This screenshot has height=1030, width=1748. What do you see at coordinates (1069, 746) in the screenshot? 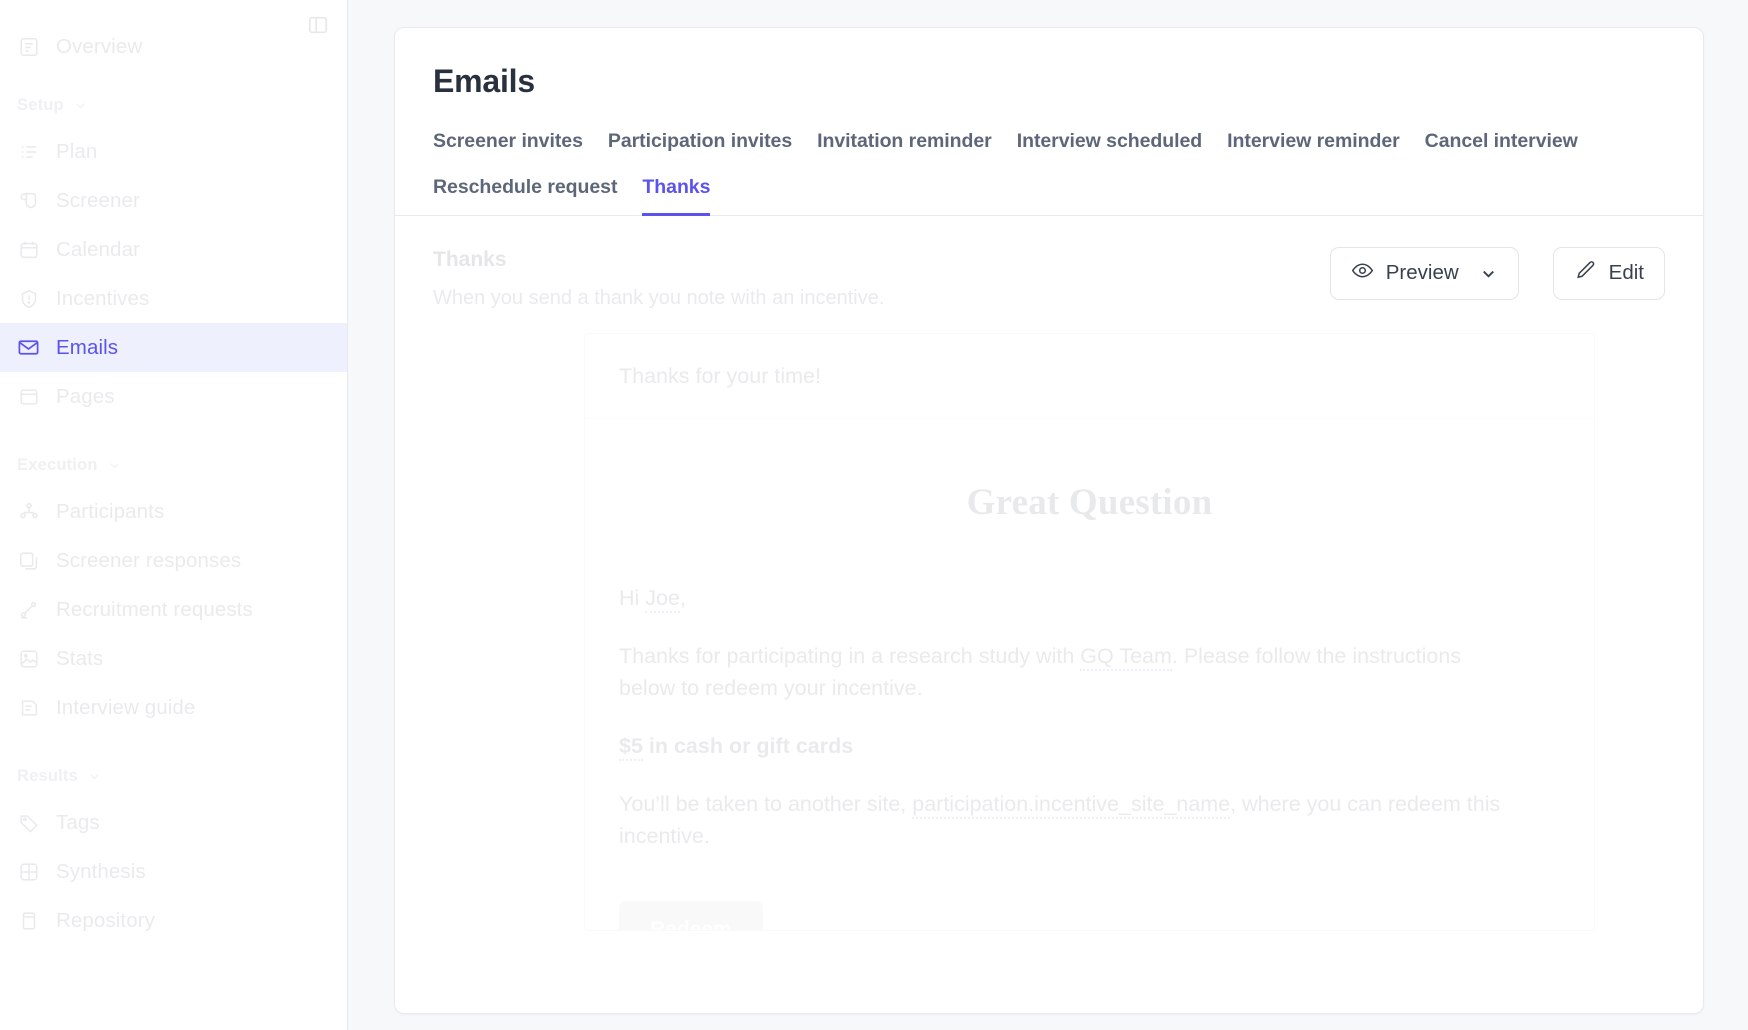
I see `email-incentive-amount: $5 in cash or gift cards` at bounding box center [1069, 746].